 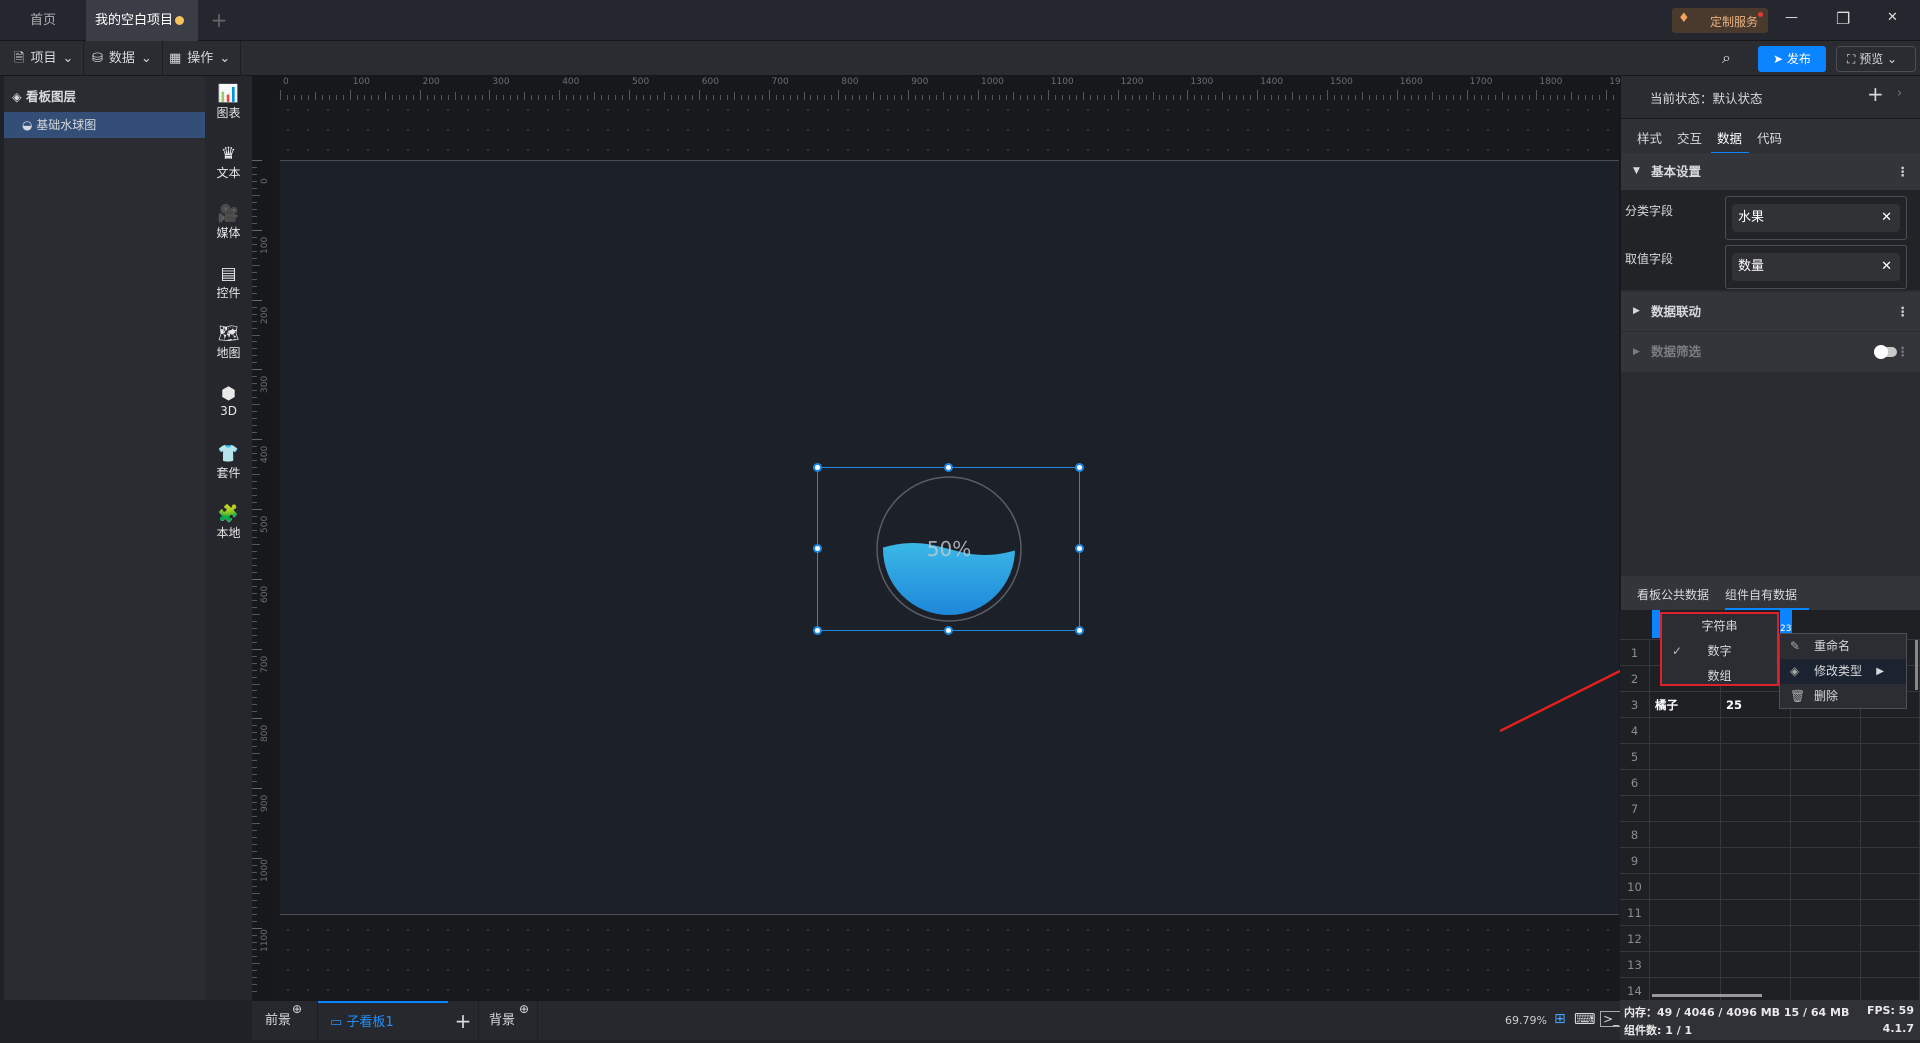 What do you see at coordinates (1719, 651) in the screenshot?
I see `type-option-1: ✓ 数字` at bounding box center [1719, 651].